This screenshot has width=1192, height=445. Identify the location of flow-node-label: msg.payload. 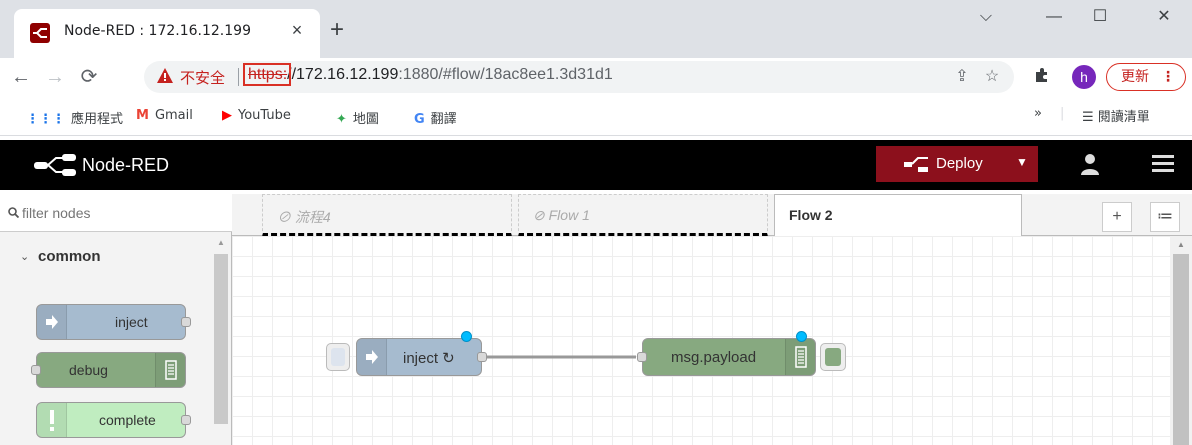
(714, 357).